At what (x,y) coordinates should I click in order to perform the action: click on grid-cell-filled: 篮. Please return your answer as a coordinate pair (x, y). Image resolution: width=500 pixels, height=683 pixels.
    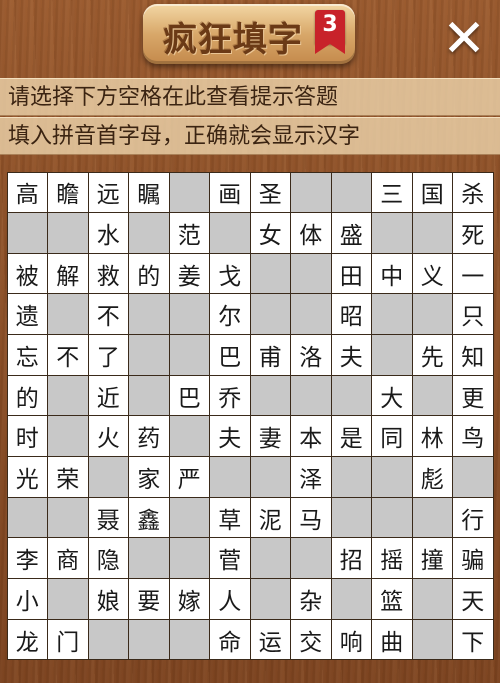
    Looking at the image, I should click on (392, 599).